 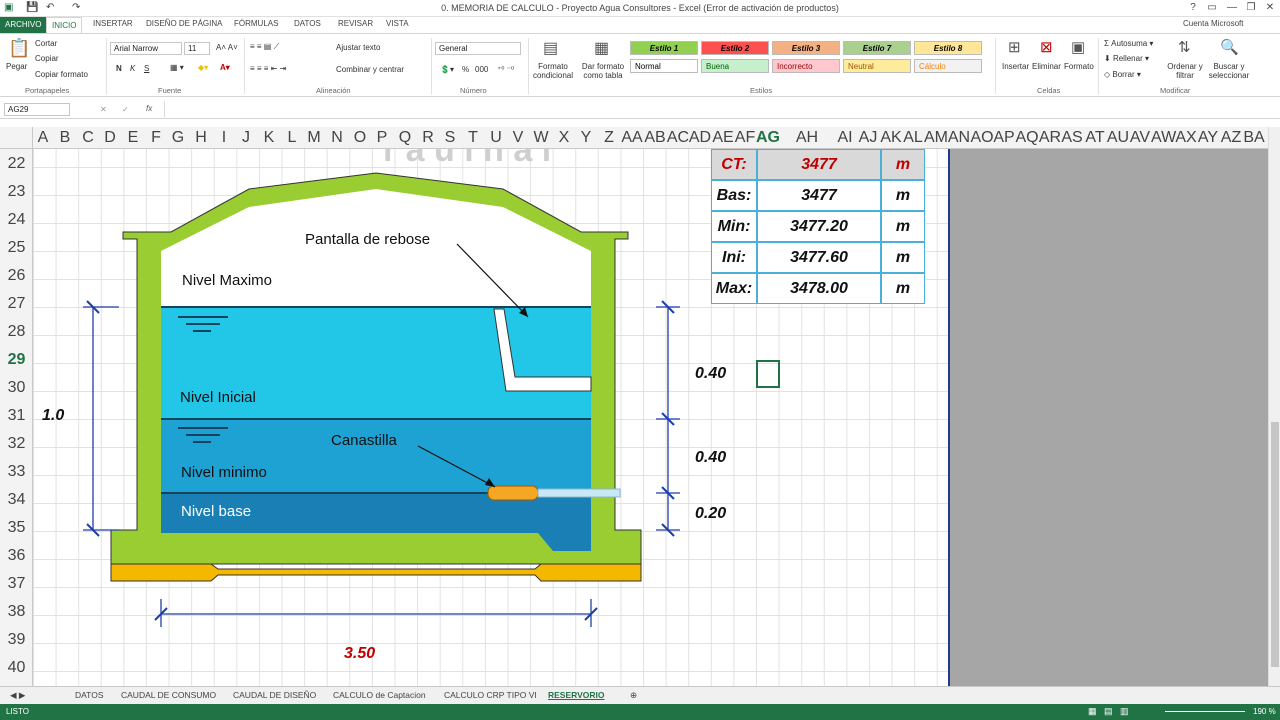 What do you see at coordinates (576, 695) in the screenshot?
I see `sheet-tab: RESERVORIO` at bounding box center [576, 695].